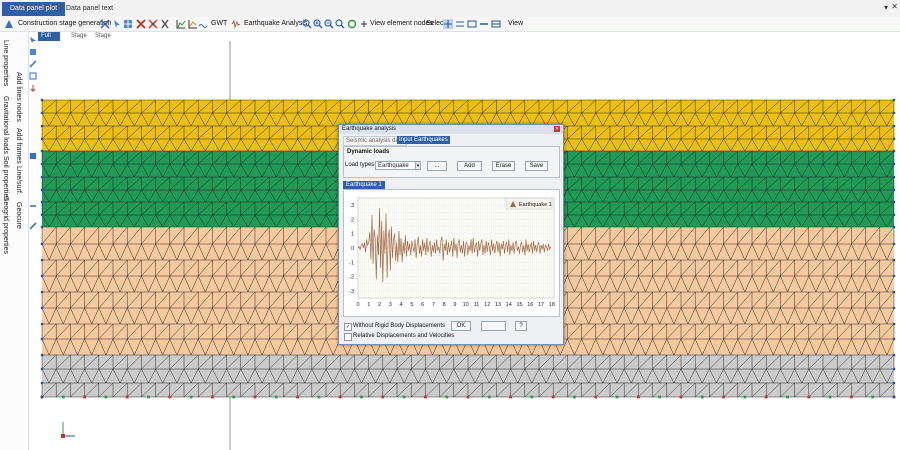 This screenshot has height=450, width=900. Describe the element at coordinates (18, 146) in the screenshot. I see `add-frames-label: Add frames` at that location.